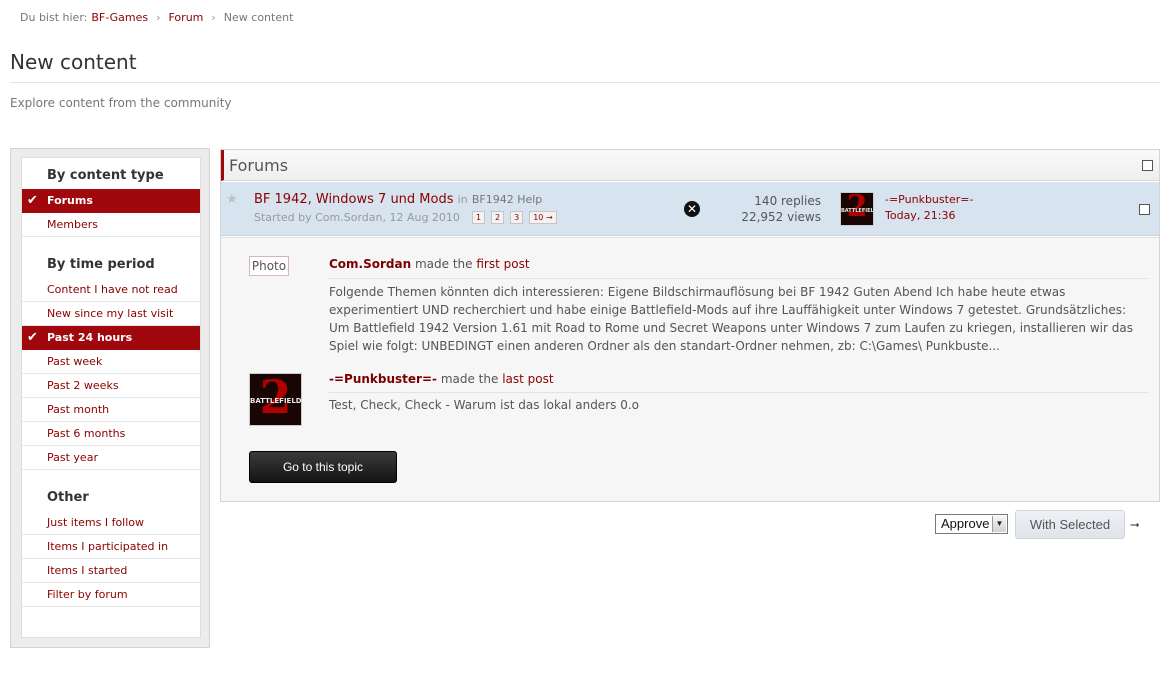 The height and width of the screenshot is (676, 1171). I want to click on sidebar-item-filter-by-forum: Filter by forum, so click(111, 595).